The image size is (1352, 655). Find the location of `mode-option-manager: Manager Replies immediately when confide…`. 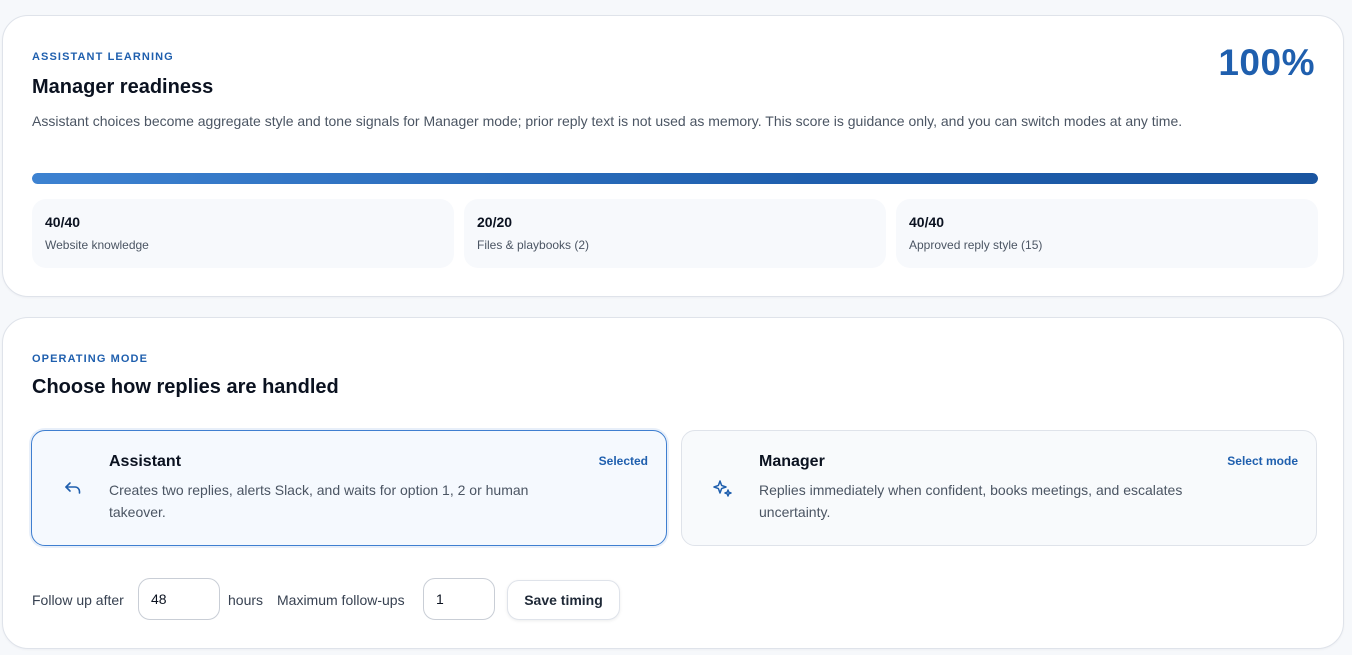

mode-option-manager: Manager Replies immediately when confide… is located at coordinates (999, 488).